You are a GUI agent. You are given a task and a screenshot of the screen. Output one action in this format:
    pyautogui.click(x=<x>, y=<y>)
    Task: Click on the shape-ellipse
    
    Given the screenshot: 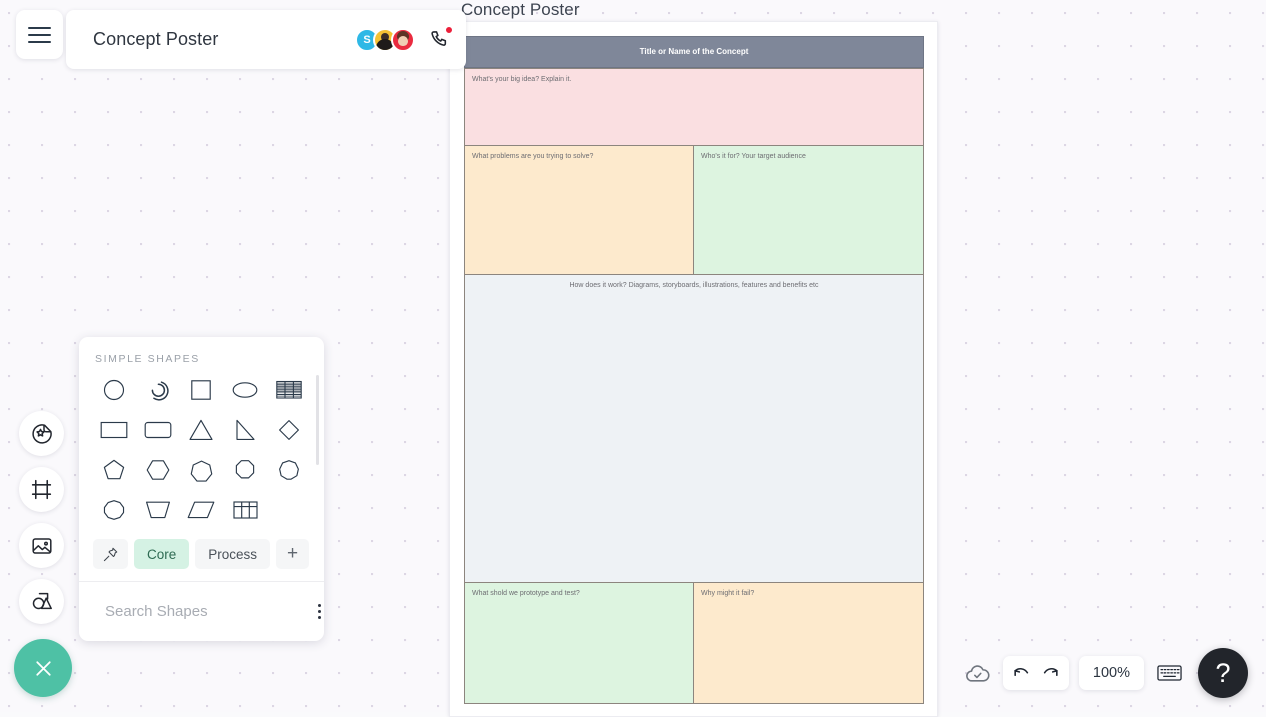 What is the action you would take?
    pyautogui.click(x=245, y=390)
    